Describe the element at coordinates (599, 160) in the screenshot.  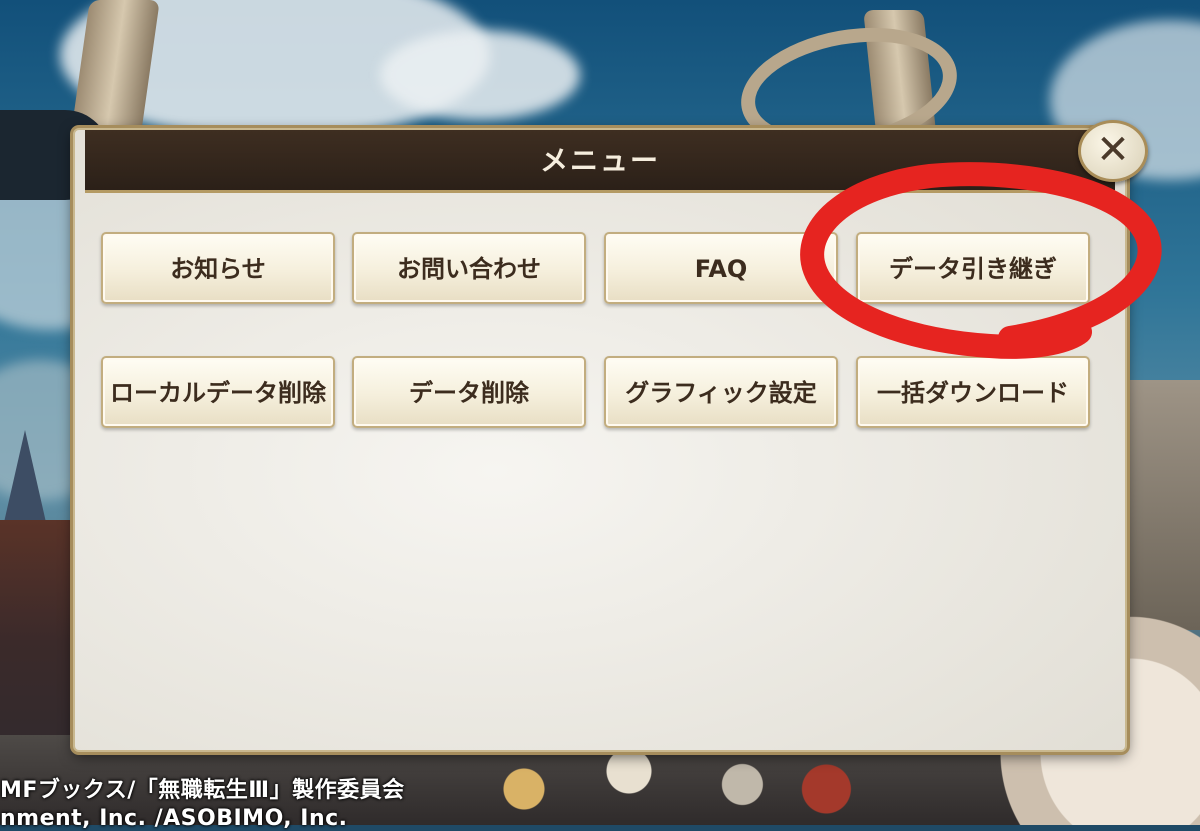
I see `dialog-title: メニュー` at that location.